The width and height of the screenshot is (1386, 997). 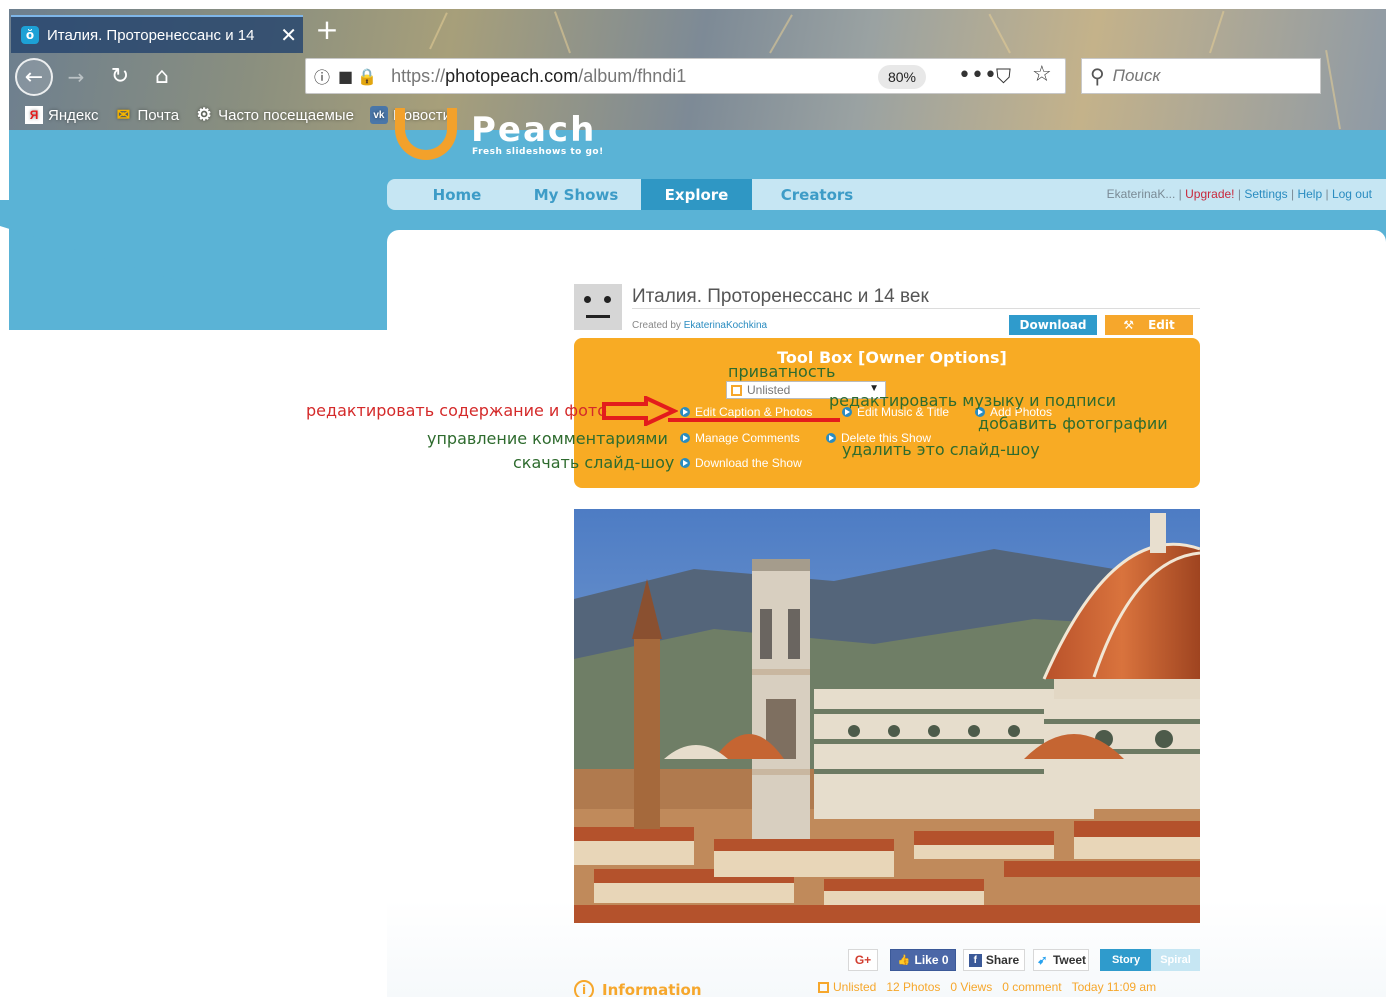 What do you see at coordinates (748, 463) in the screenshot?
I see `option-label: Download the Show` at bounding box center [748, 463].